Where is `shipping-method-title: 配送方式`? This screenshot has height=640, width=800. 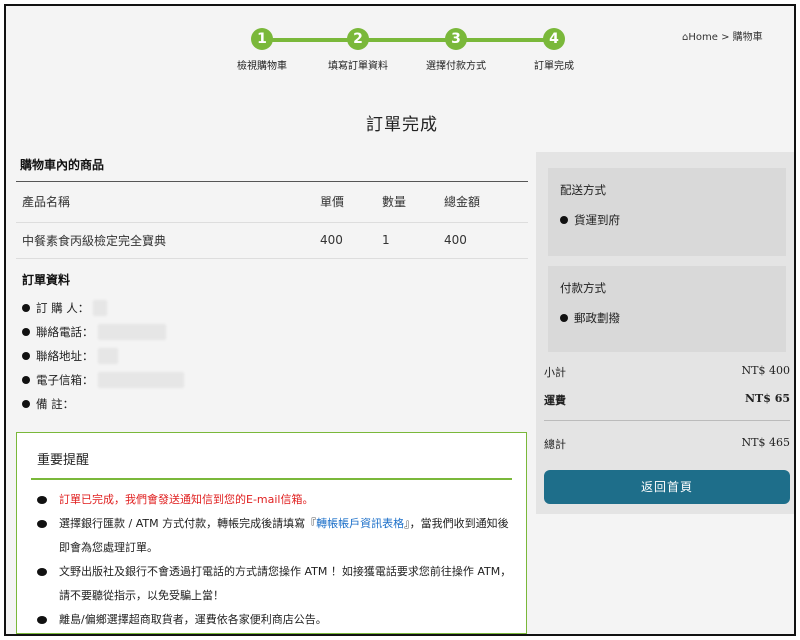
shipping-method-title: 配送方式 is located at coordinates (583, 190).